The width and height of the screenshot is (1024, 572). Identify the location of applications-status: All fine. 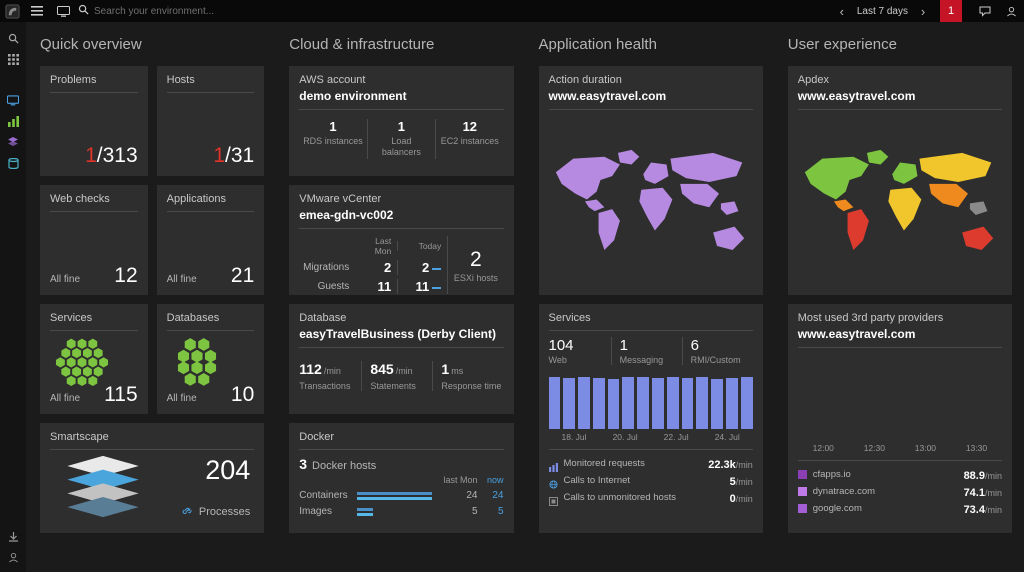
(181, 279).